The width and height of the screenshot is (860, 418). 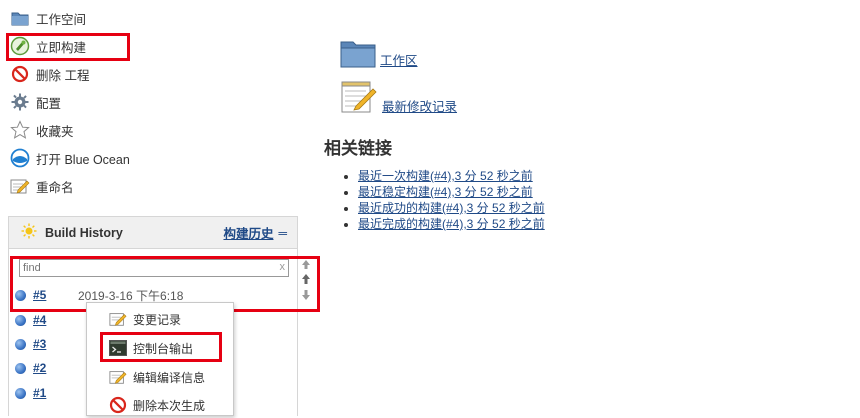 What do you see at coordinates (20, 158) in the screenshot?
I see `blue-ocean-icon` at bounding box center [20, 158].